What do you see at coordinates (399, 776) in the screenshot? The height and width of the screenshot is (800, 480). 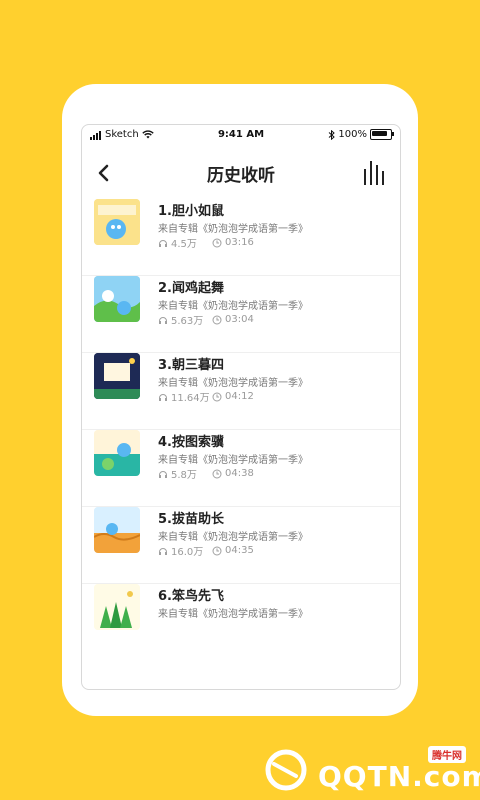 I see `watermark-text: QQTN.com` at bounding box center [399, 776].